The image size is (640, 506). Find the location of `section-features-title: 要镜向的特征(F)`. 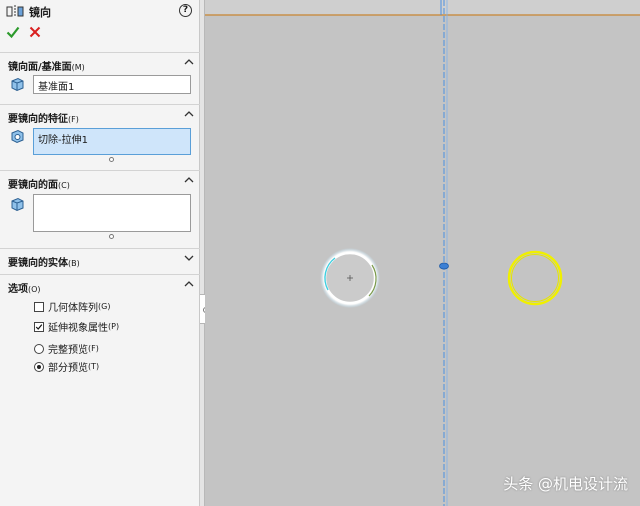

section-features-title: 要镜向的特征(F) is located at coordinates (43, 117).